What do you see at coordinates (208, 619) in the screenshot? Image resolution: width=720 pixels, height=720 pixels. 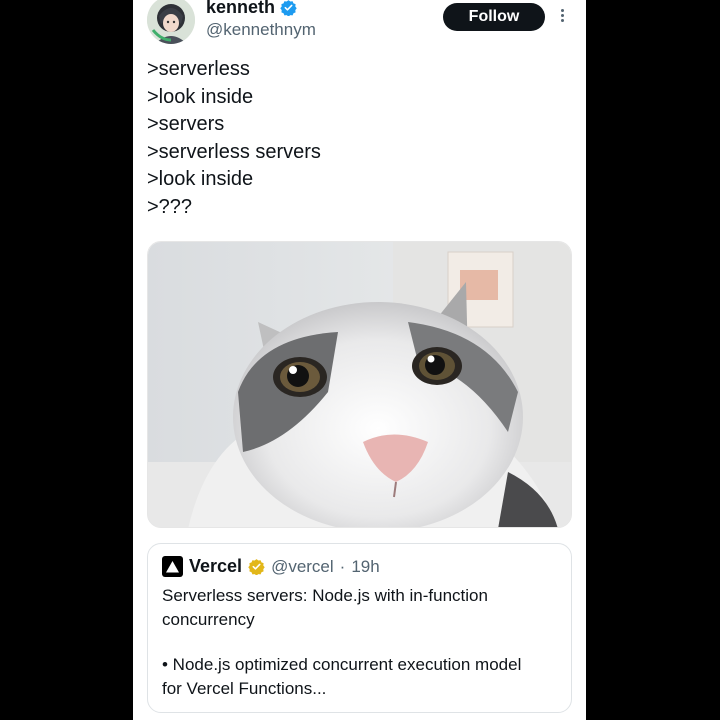 I see `quote-text-line: concurrency` at bounding box center [208, 619].